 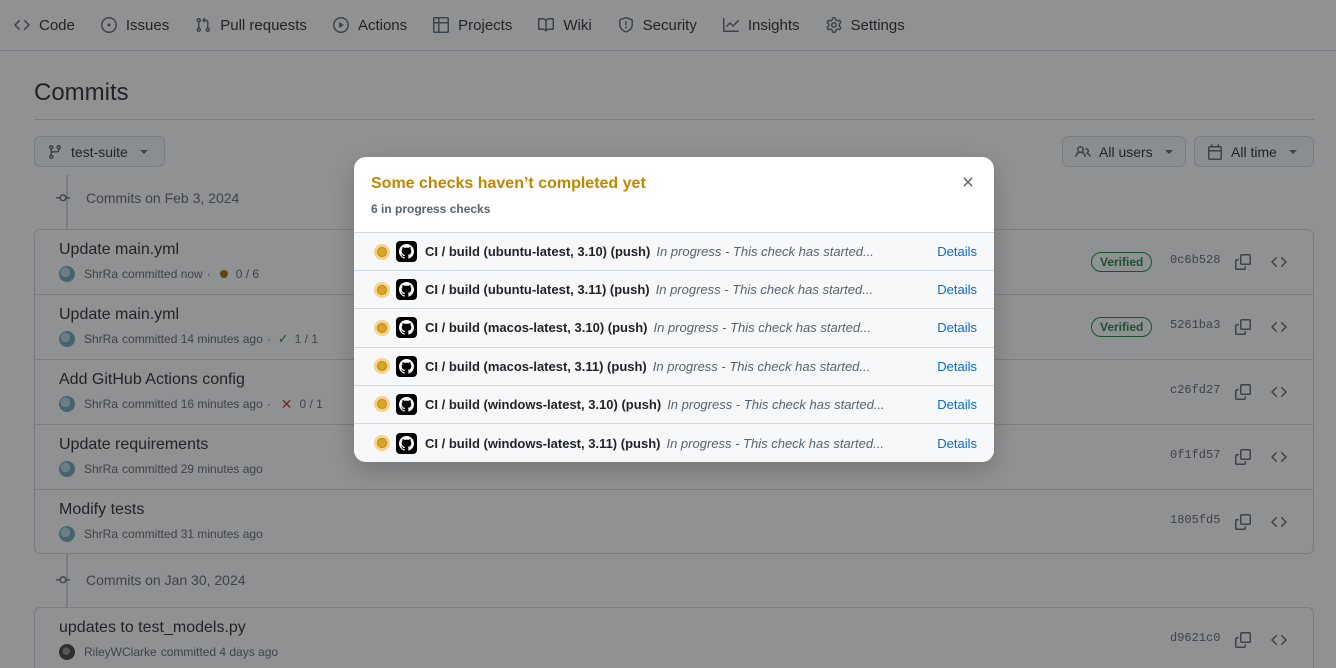 I want to click on check-title: CI / build (macos-latest, 3.10) (push), so click(x=536, y=328).